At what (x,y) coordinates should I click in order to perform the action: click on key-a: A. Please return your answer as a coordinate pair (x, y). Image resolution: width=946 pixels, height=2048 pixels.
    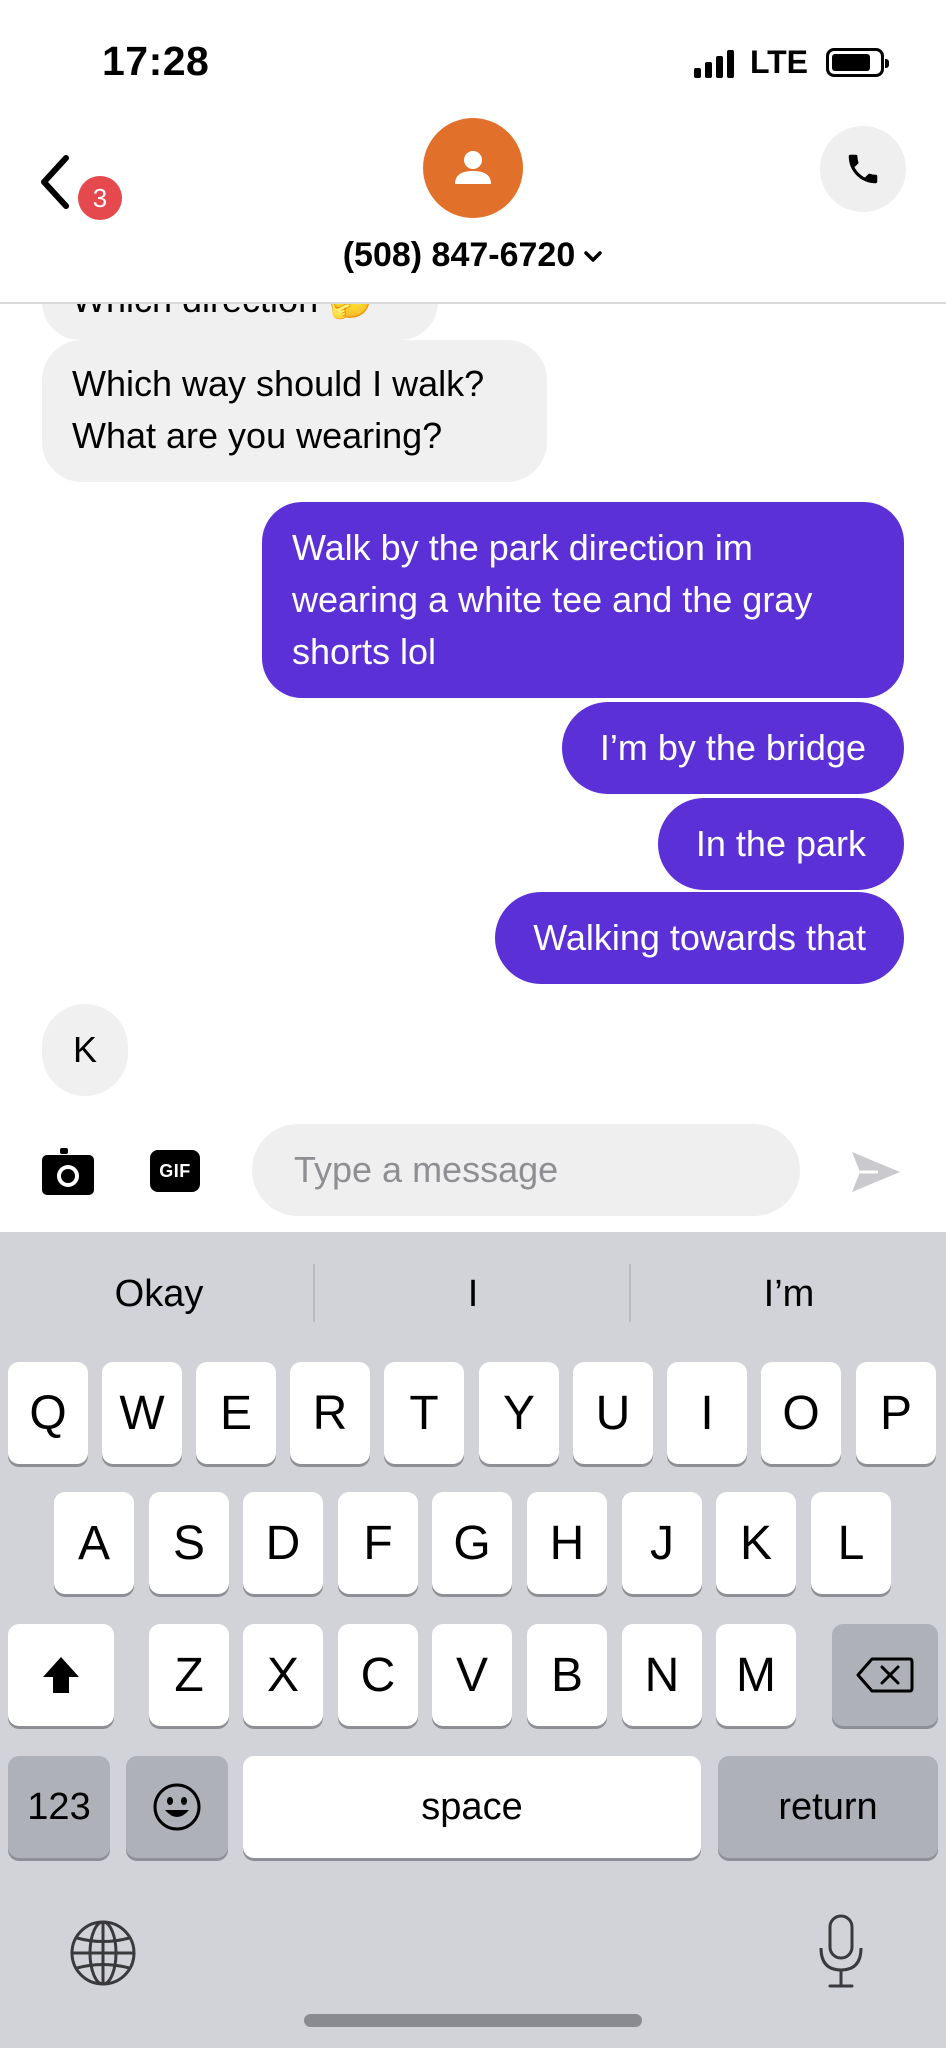
    Looking at the image, I should click on (94, 1543).